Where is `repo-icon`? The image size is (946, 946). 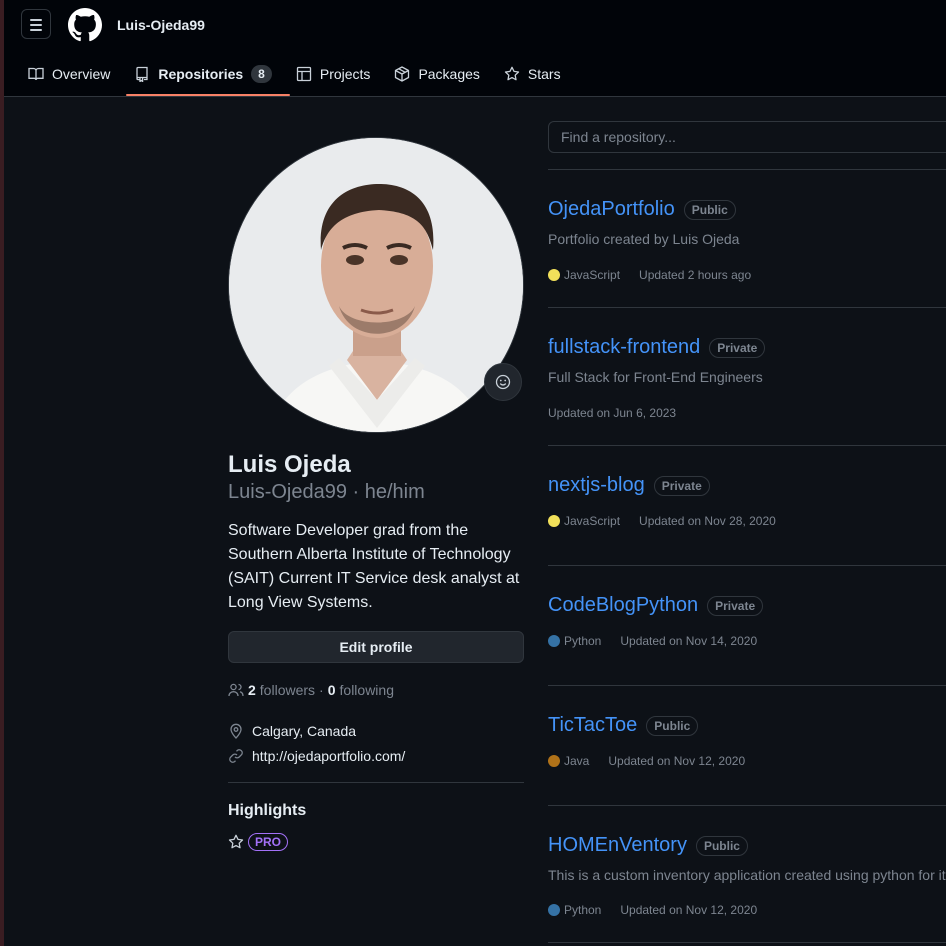 repo-icon is located at coordinates (142, 74).